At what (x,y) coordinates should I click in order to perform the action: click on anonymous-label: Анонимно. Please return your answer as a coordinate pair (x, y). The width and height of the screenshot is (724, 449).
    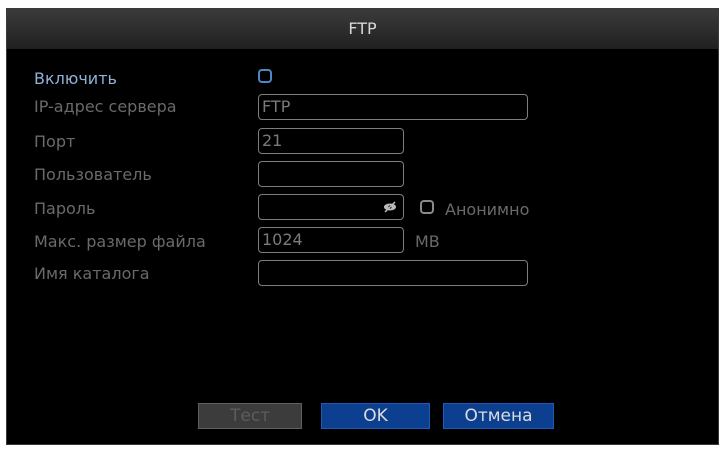
    Looking at the image, I should click on (487, 209).